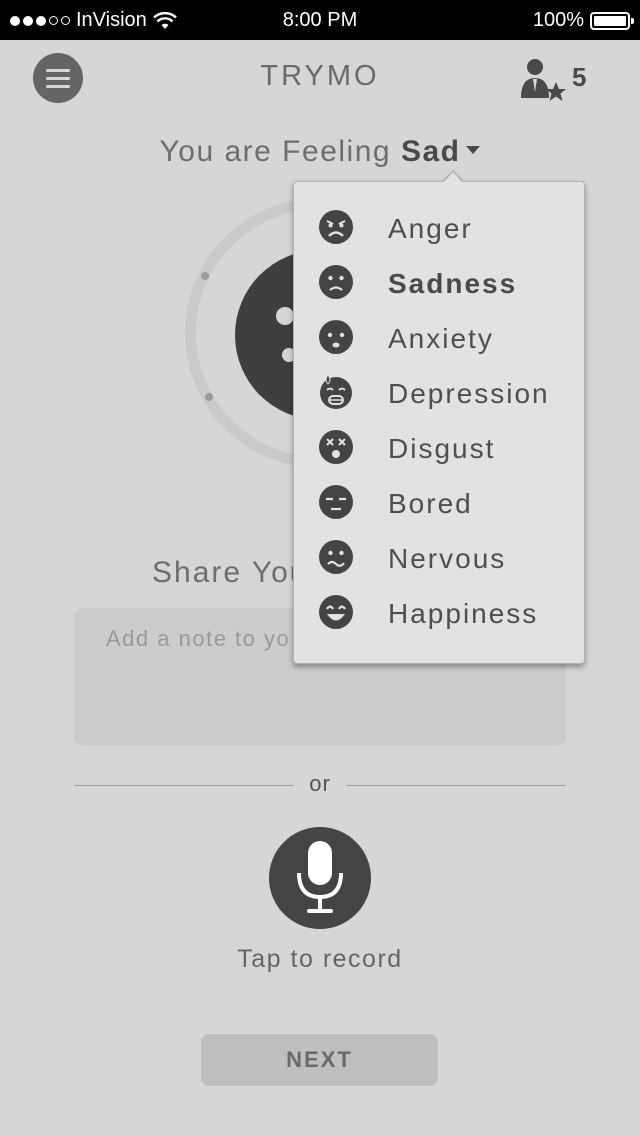  I want to click on mood-option-label: Depression, so click(469, 393).